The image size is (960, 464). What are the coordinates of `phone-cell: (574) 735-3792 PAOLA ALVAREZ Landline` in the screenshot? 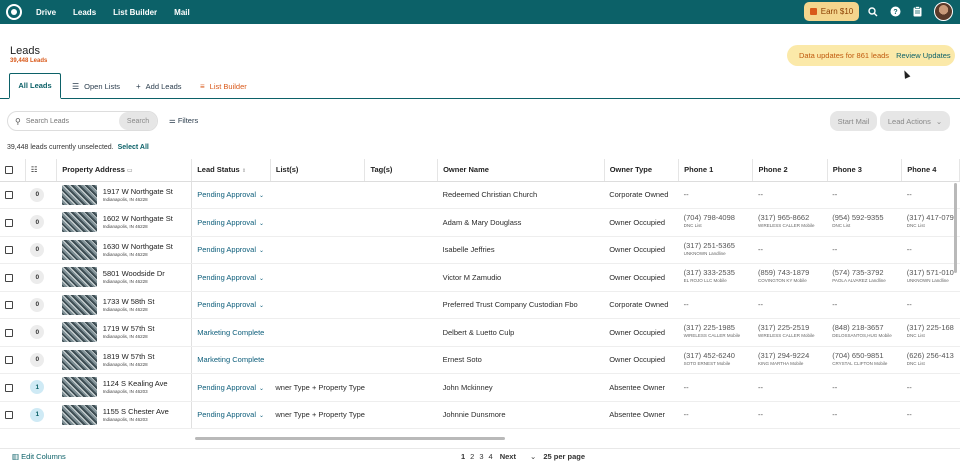 It's located at (866, 277).